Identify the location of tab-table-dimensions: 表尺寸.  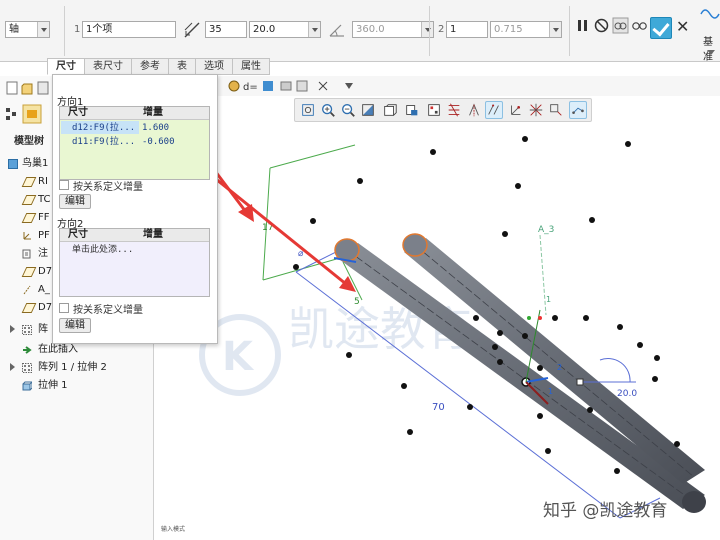
(108, 66).